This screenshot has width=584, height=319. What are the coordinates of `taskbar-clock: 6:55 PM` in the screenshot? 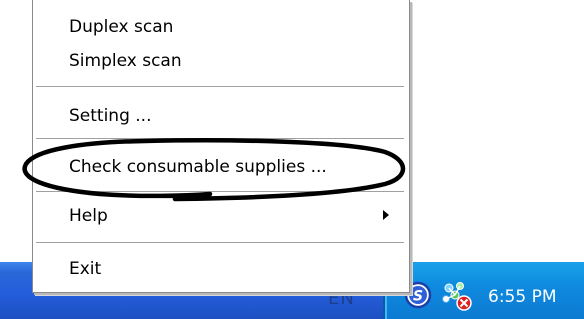 It's located at (522, 297).